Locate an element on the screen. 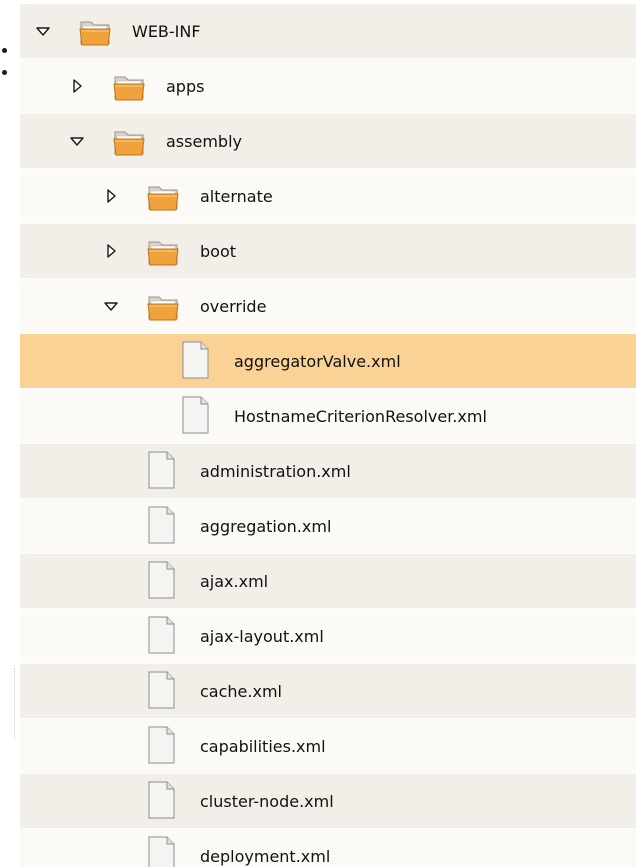 The width and height of the screenshot is (636, 867). tree-file-row: aggregatorValve.xml is located at coordinates (328, 361).